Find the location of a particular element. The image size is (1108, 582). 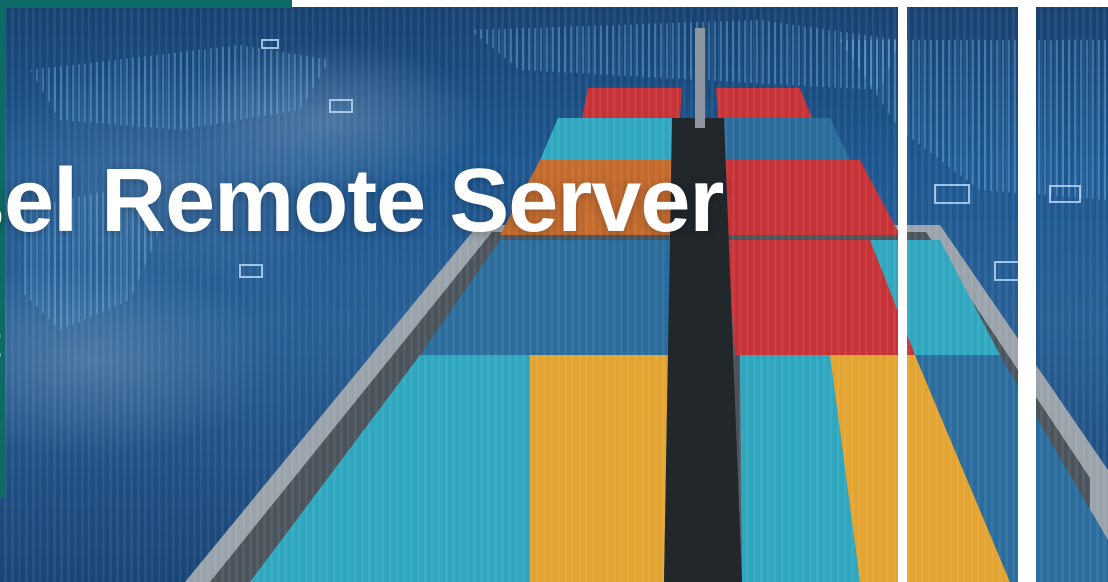

hero-subtitle: et is located at coordinates (0, 343).